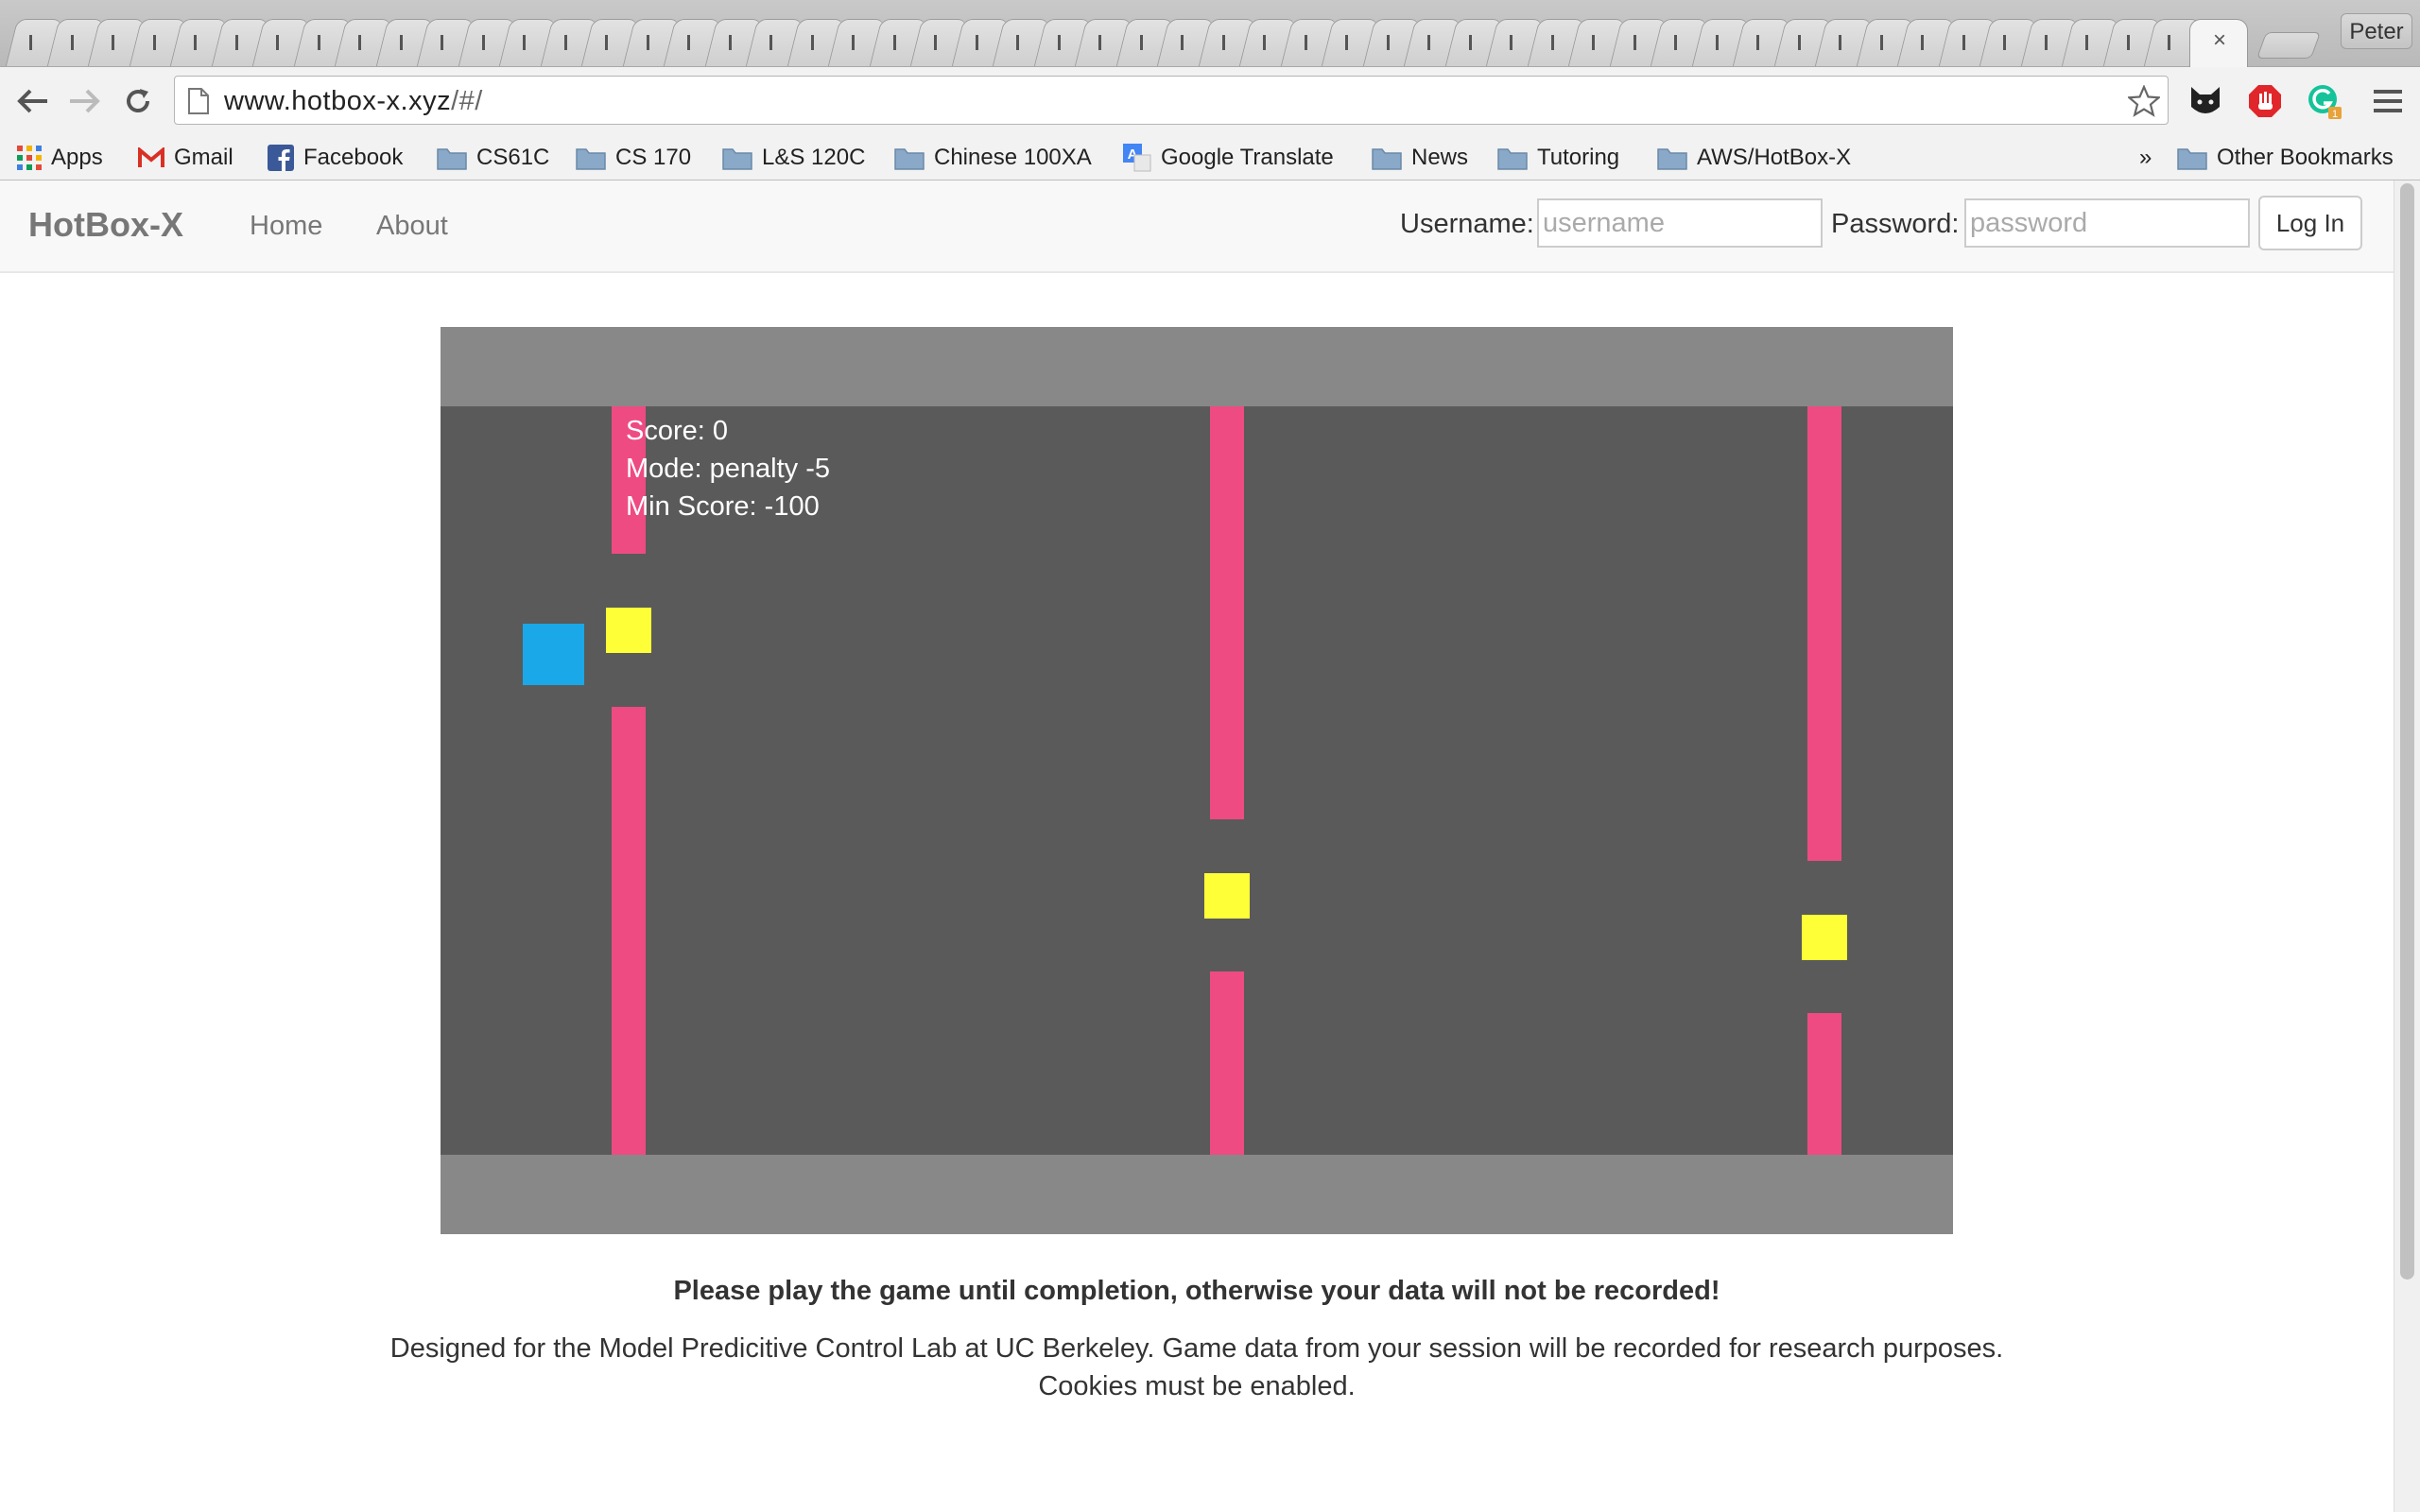 This screenshot has width=2420, height=1512. Describe the element at coordinates (1895, 224) in the screenshot. I see `password-label: Password:` at that location.